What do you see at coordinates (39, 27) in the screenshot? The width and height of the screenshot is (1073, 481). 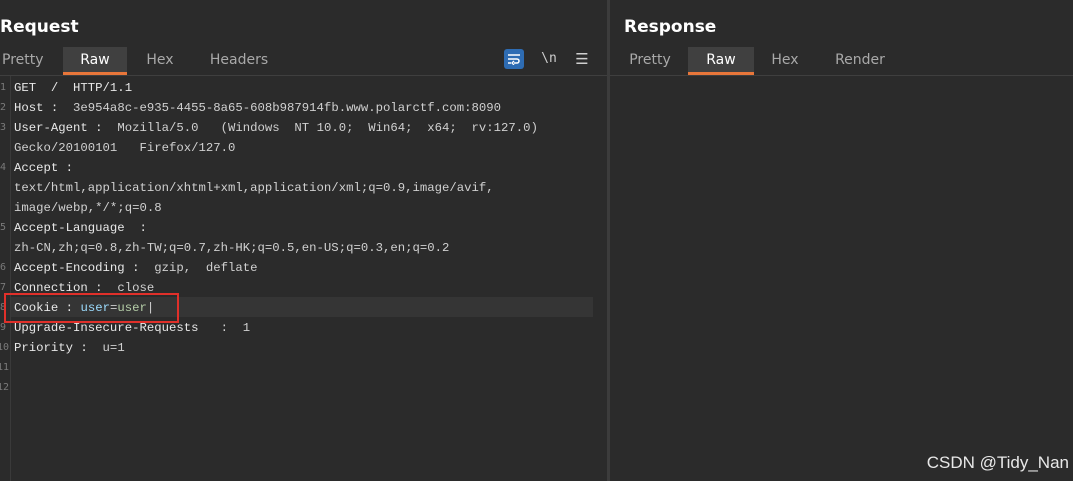 I see `request-title: Request` at bounding box center [39, 27].